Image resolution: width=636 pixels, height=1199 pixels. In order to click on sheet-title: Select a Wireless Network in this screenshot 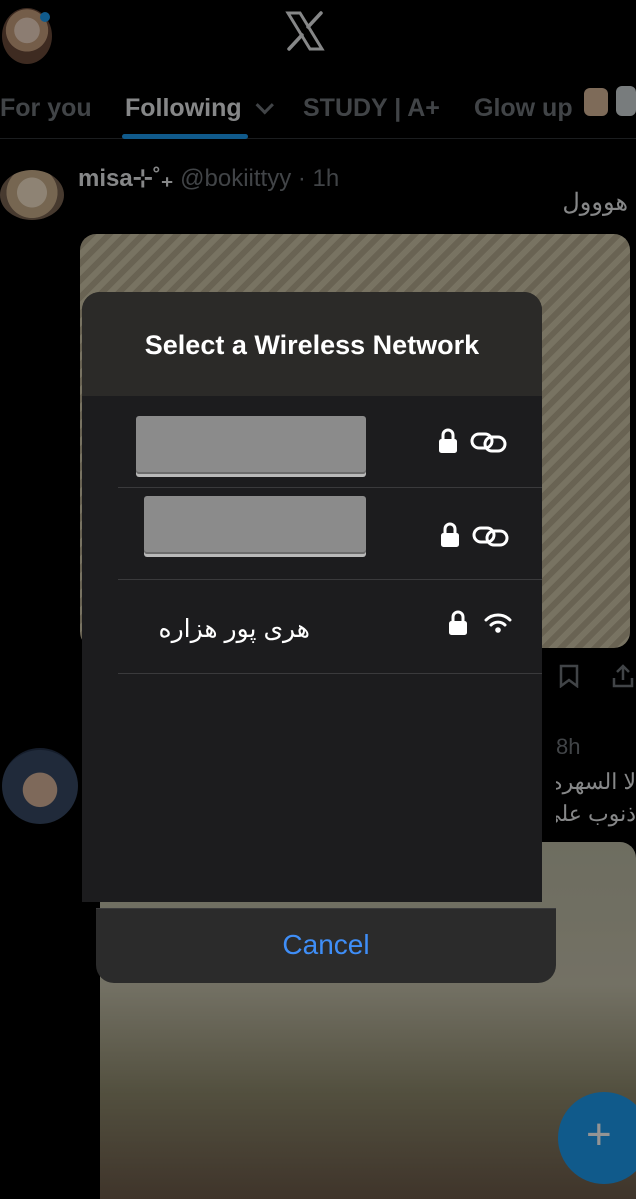, I will do `click(312, 345)`.